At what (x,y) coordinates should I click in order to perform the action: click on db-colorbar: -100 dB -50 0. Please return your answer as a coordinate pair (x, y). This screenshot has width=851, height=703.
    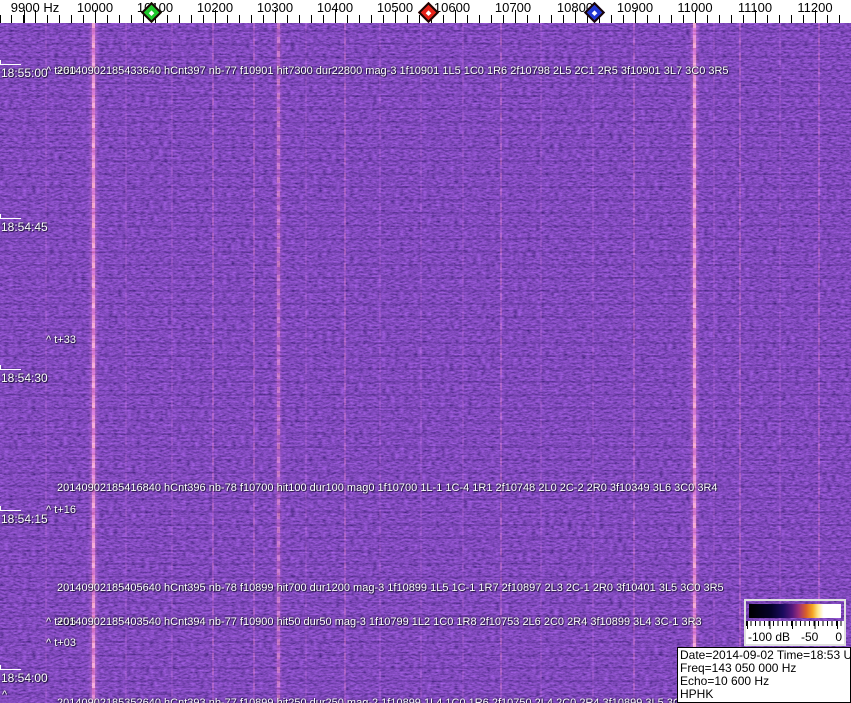
    Looking at the image, I should click on (795, 622).